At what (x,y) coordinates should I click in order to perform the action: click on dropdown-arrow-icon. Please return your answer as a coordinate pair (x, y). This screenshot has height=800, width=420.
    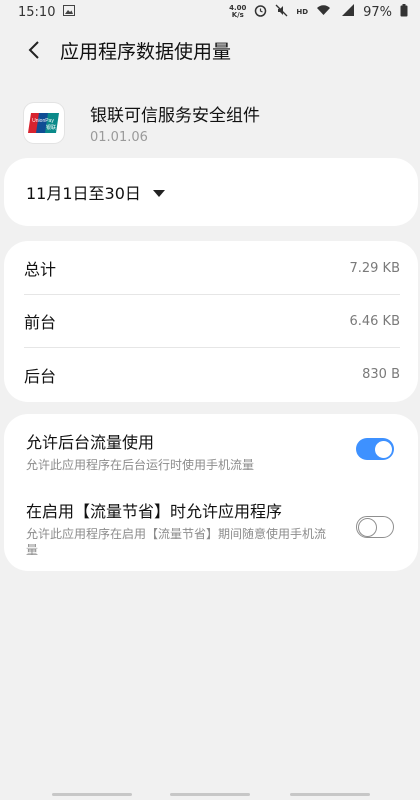
    Looking at the image, I should click on (158, 193).